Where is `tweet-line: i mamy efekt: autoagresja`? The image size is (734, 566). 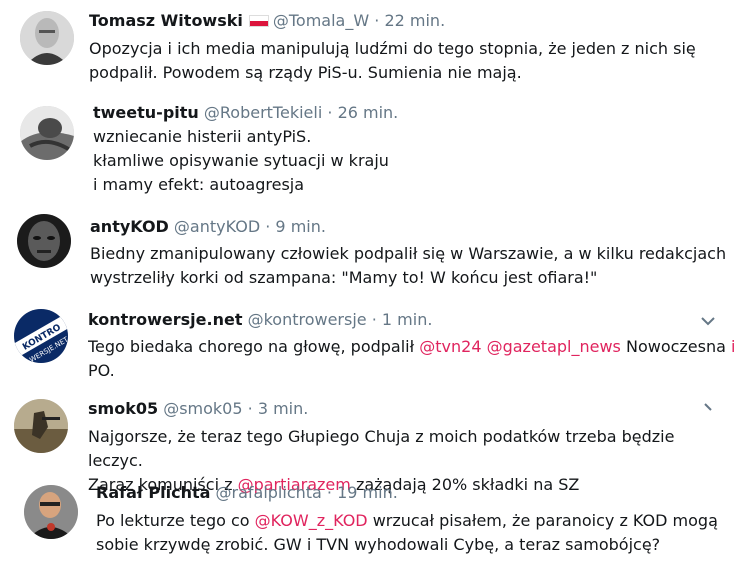 tweet-line: i mamy efekt: autoagresja is located at coordinates (199, 184).